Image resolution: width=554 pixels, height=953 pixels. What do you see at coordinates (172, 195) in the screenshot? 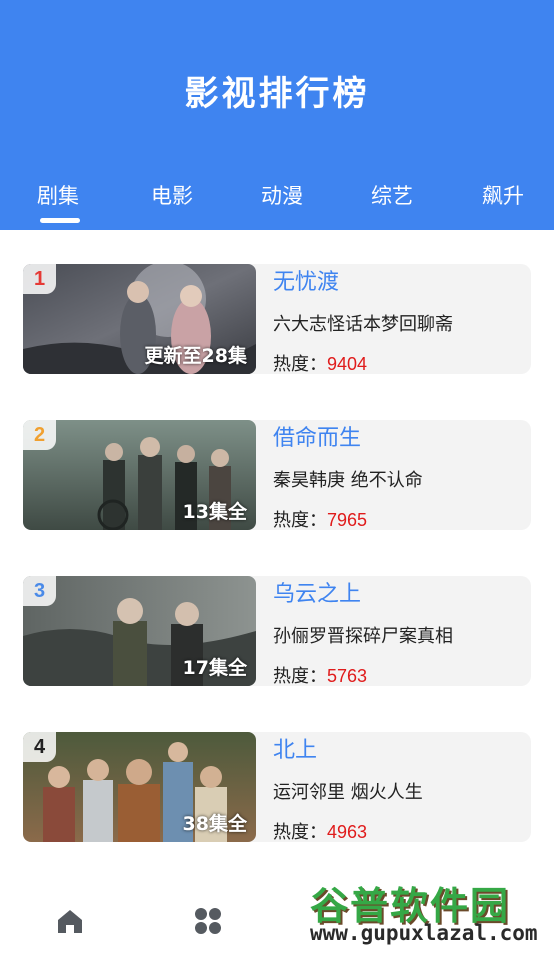
I see `tab-movies: 电影` at bounding box center [172, 195].